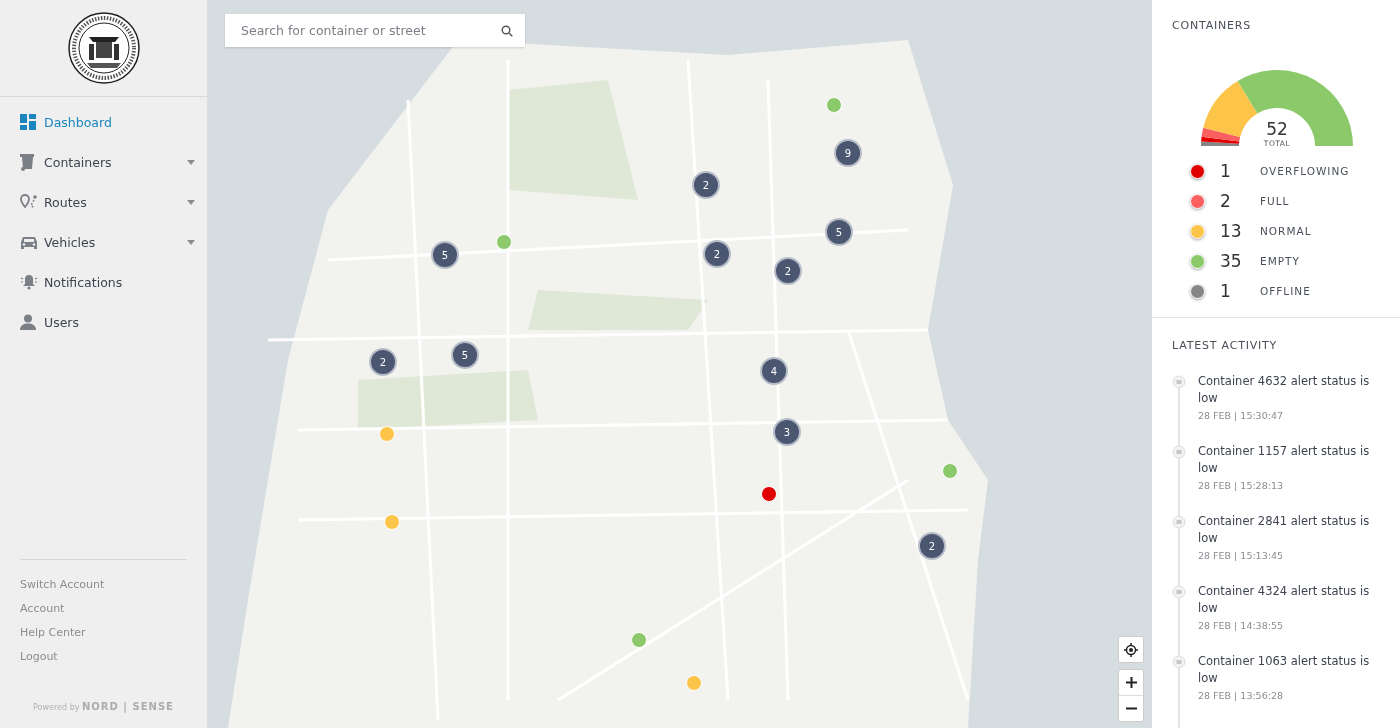 The height and width of the screenshot is (728, 1400). Describe the element at coordinates (103, 242) in the screenshot. I see `nav-item: Vehicles` at that location.